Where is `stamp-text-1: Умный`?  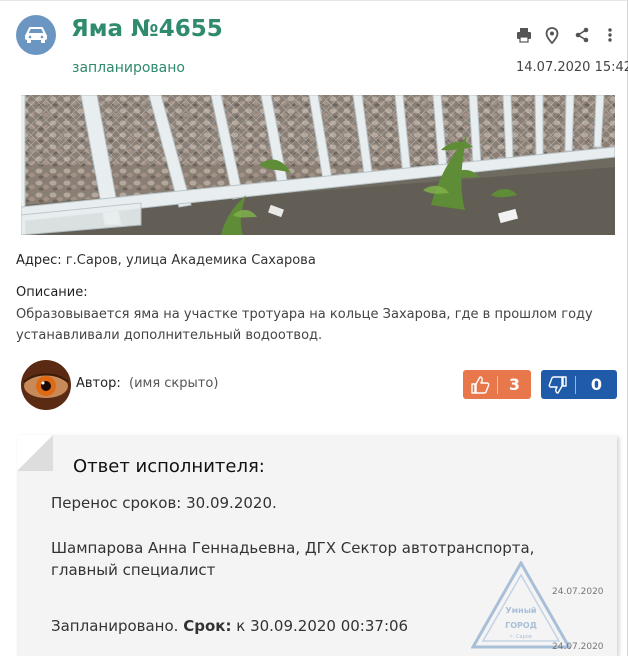
stamp-text-1: Умный is located at coordinates (520, 610).